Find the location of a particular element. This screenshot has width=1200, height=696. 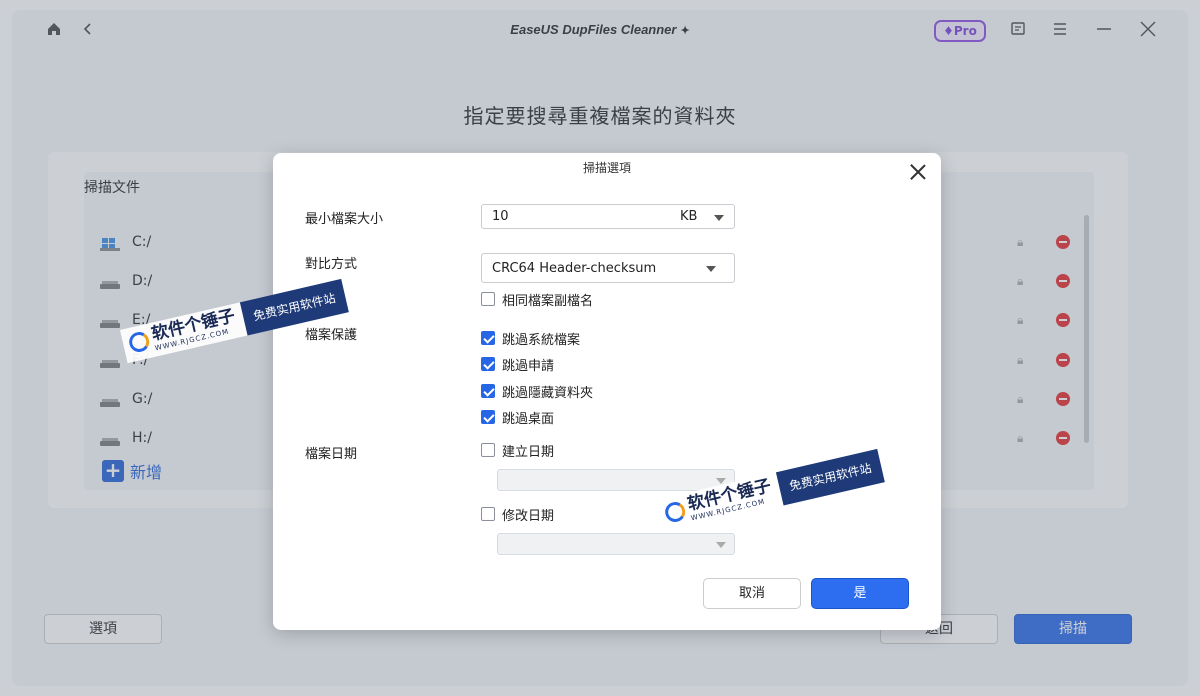

checkbox-label: 相同檔案副檔名 is located at coordinates (548, 301).